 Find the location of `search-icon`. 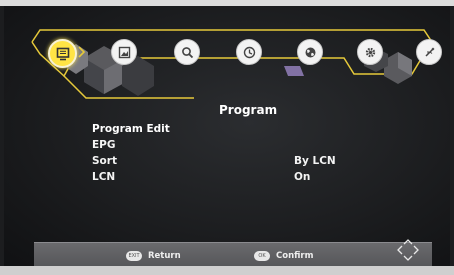

search-icon is located at coordinates (187, 52).